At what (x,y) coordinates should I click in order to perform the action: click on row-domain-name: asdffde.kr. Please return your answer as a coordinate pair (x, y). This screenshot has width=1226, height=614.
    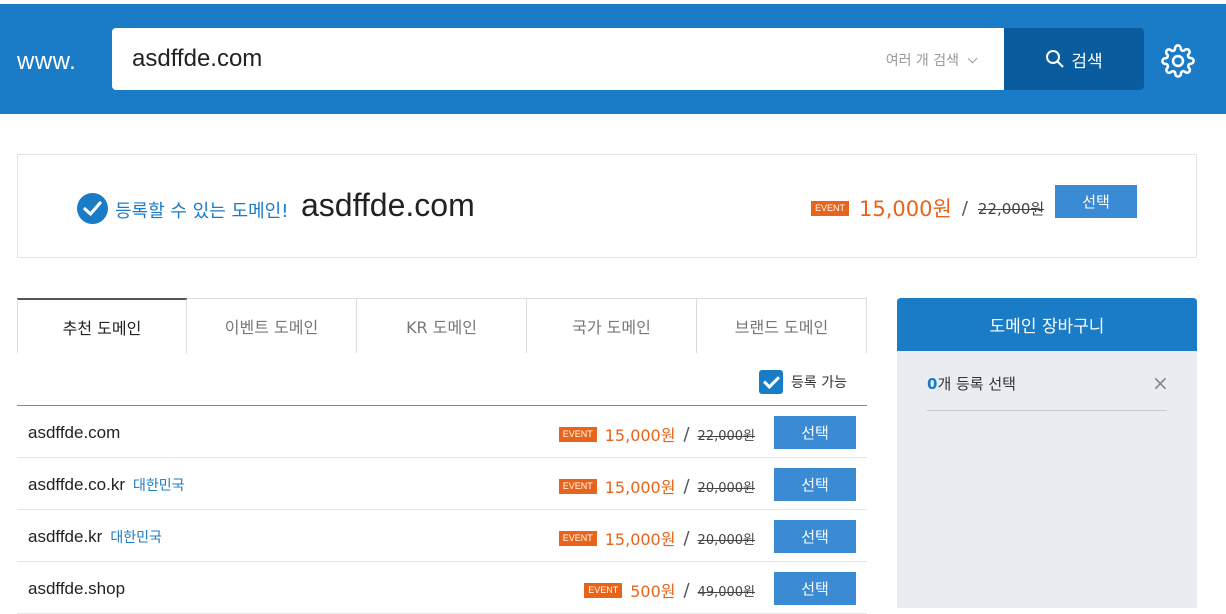
    Looking at the image, I should click on (65, 536).